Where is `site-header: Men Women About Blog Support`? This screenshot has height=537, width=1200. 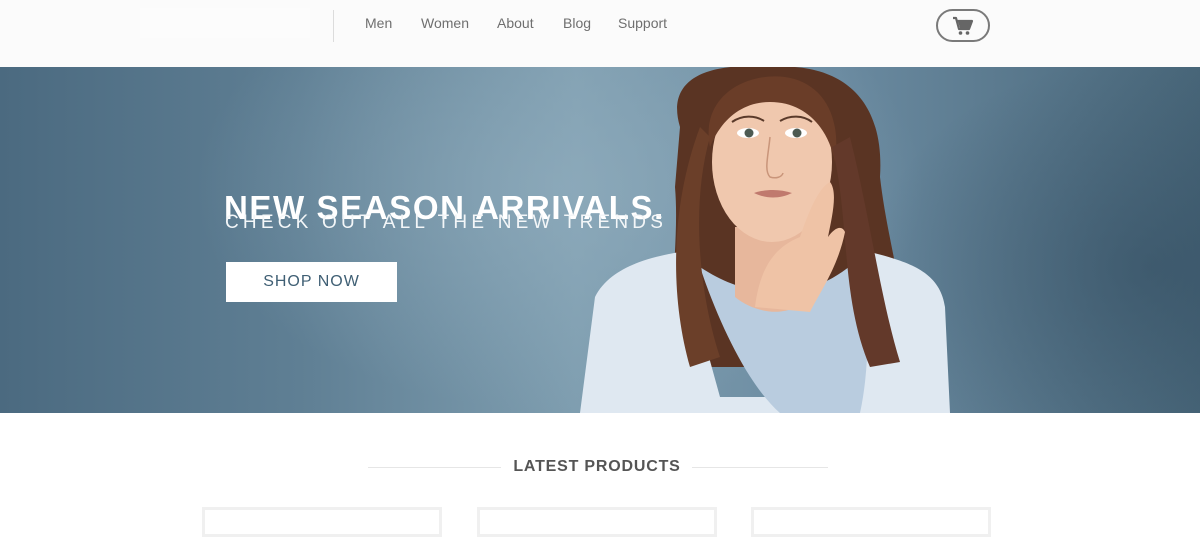 site-header: Men Women About Blog Support is located at coordinates (600, 33).